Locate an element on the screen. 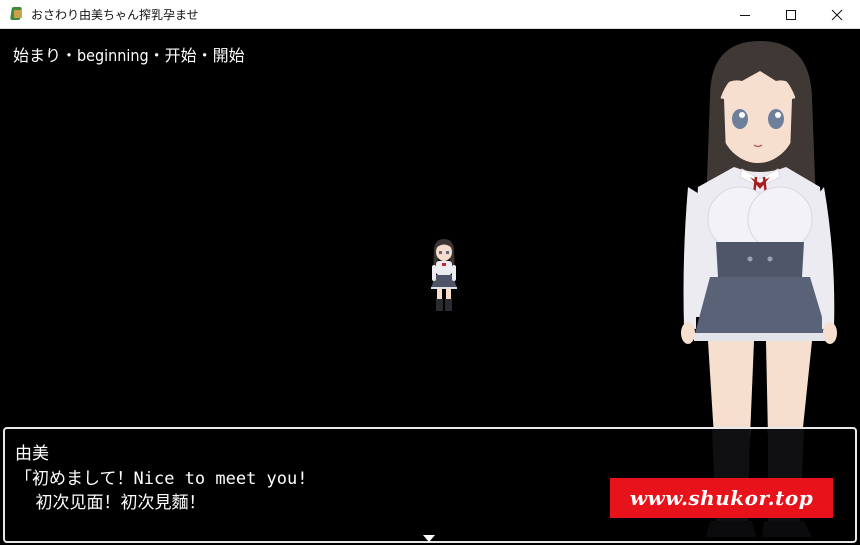 This screenshot has height=545, width=860. title-bar: おさわり由美ちゃん搾乳孕ませ is located at coordinates (430, 14).